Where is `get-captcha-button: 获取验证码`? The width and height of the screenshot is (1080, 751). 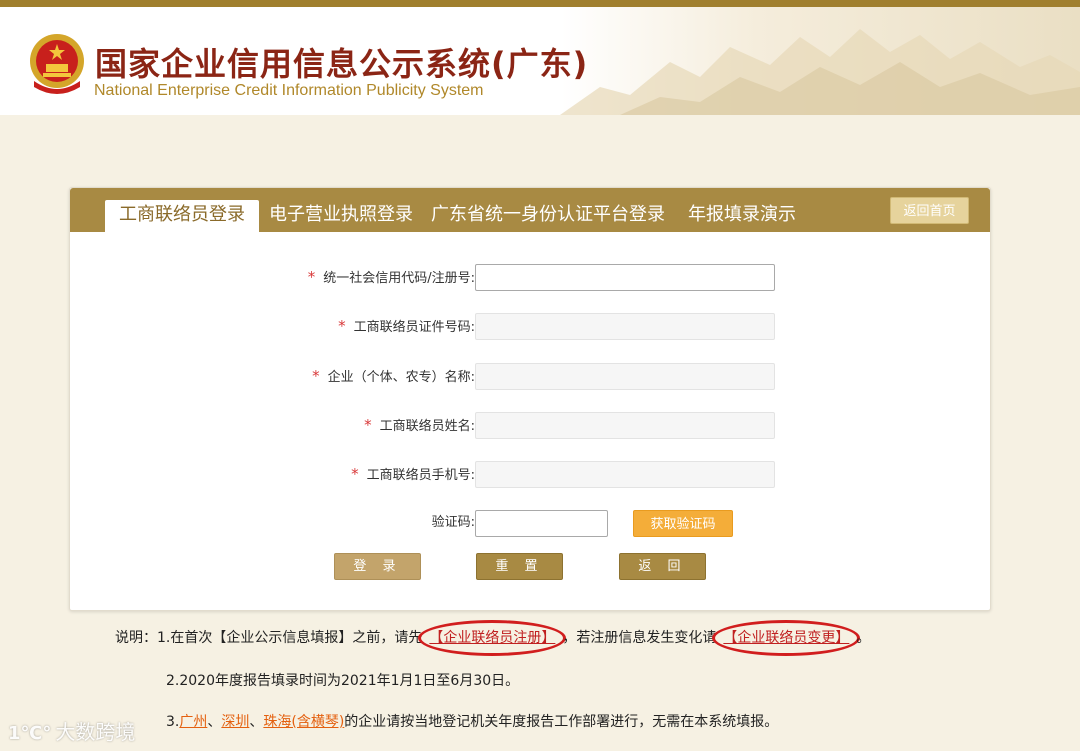
get-captcha-button: 获取验证码 is located at coordinates (683, 523).